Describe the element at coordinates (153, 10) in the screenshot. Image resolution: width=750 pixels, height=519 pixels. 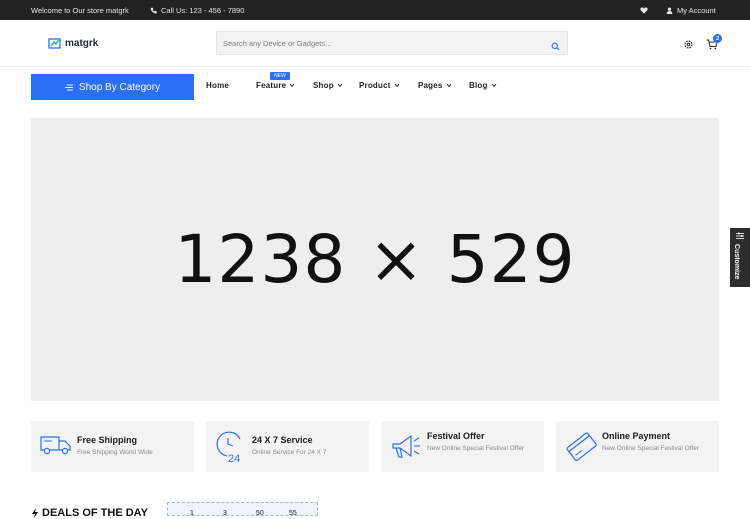
I see `phone-icon` at that location.